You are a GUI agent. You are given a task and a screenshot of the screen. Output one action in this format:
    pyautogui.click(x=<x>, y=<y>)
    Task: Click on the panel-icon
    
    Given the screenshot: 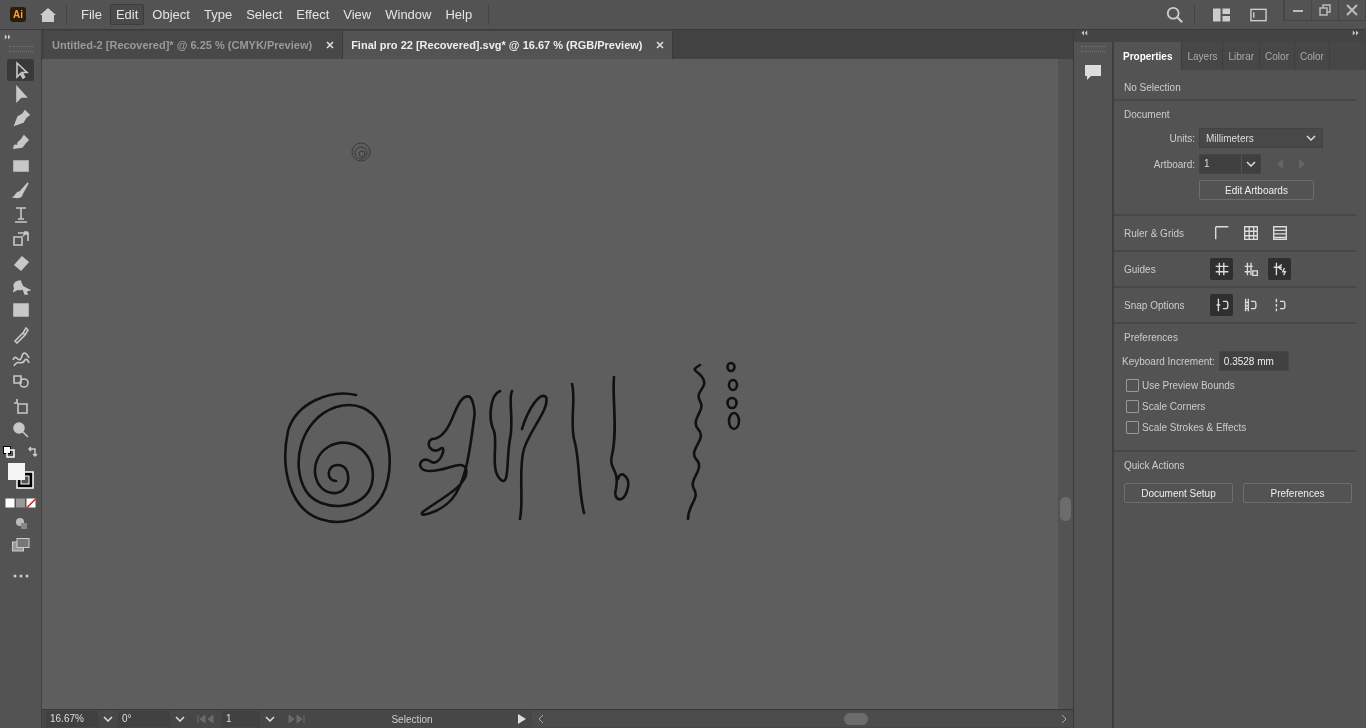 What is the action you would take?
    pyautogui.click(x=1258, y=14)
    